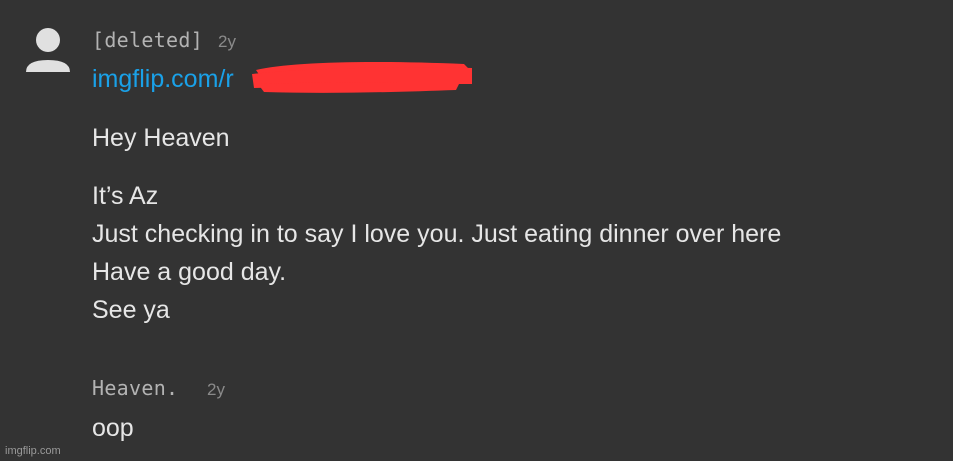 This screenshot has height=461, width=953. I want to click on comment-paragraph: Hey Heaven, so click(161, 138).